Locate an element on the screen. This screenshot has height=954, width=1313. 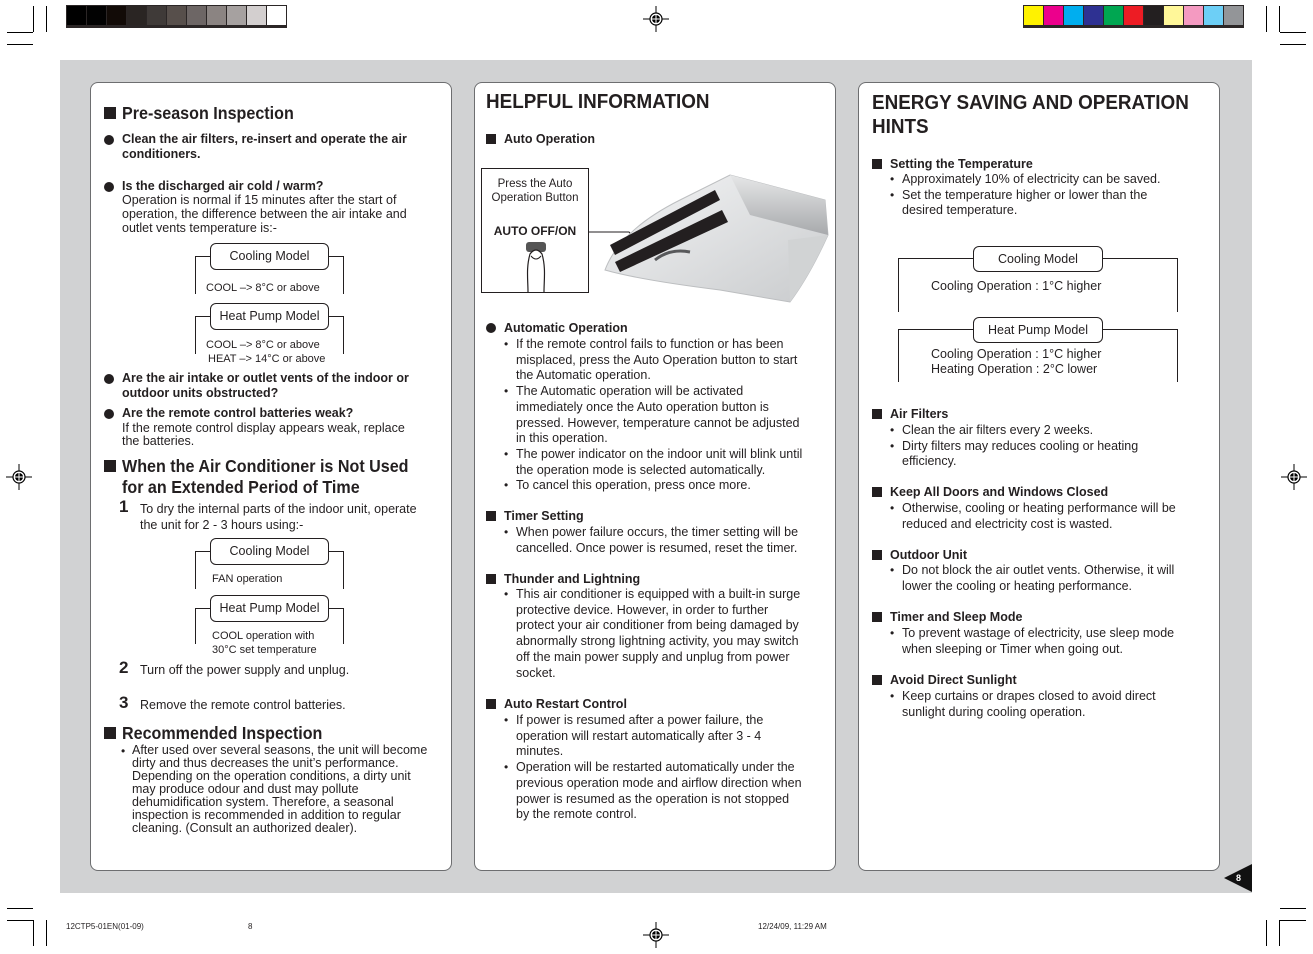
cooling-model-label: Cooling Model is located at coordinates (269, 256).